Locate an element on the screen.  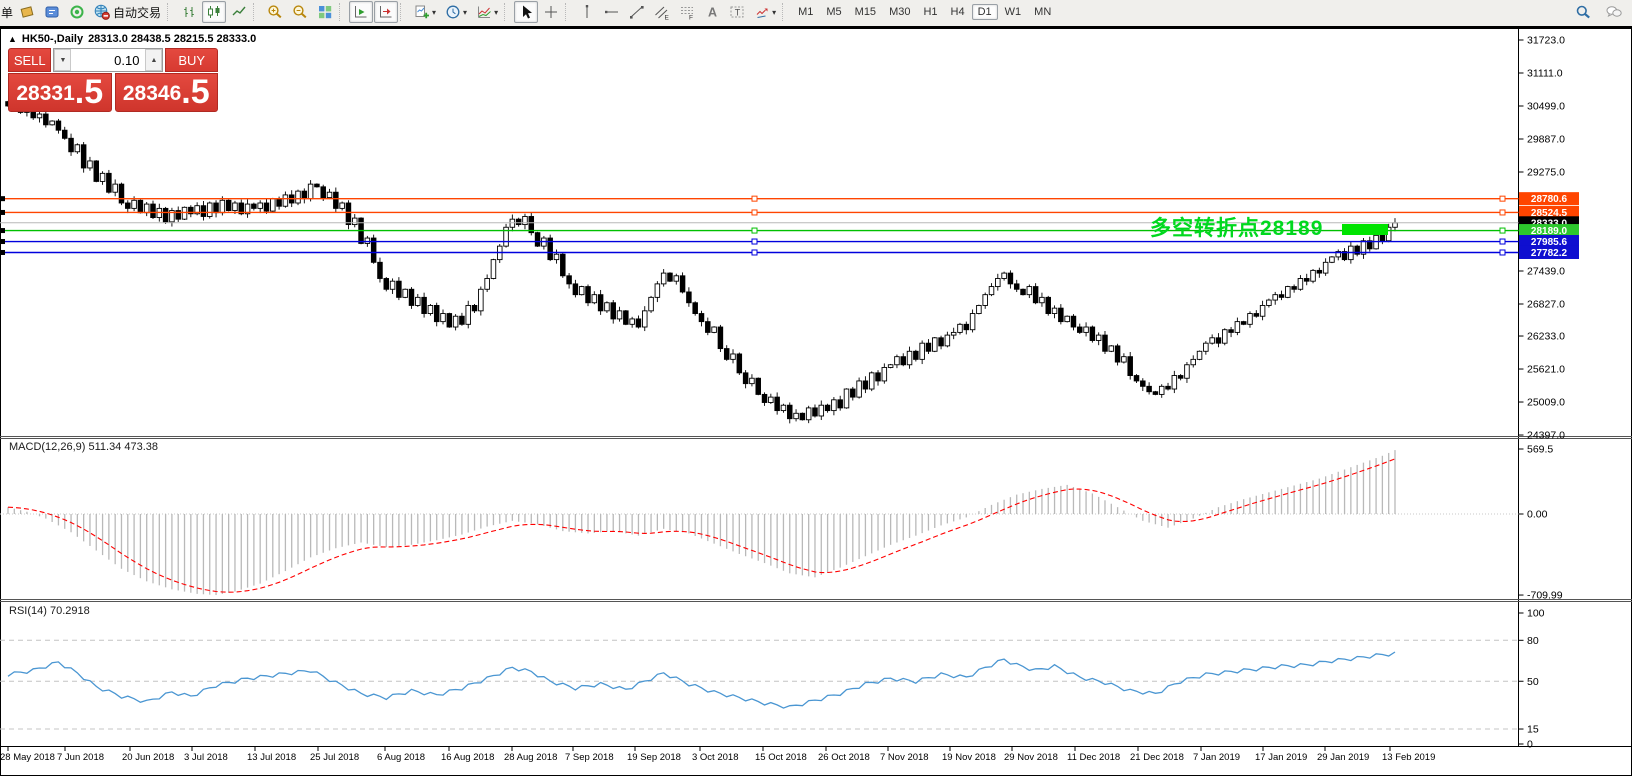
volume-increase-button: ▲ is located at coordinates (154, 60).